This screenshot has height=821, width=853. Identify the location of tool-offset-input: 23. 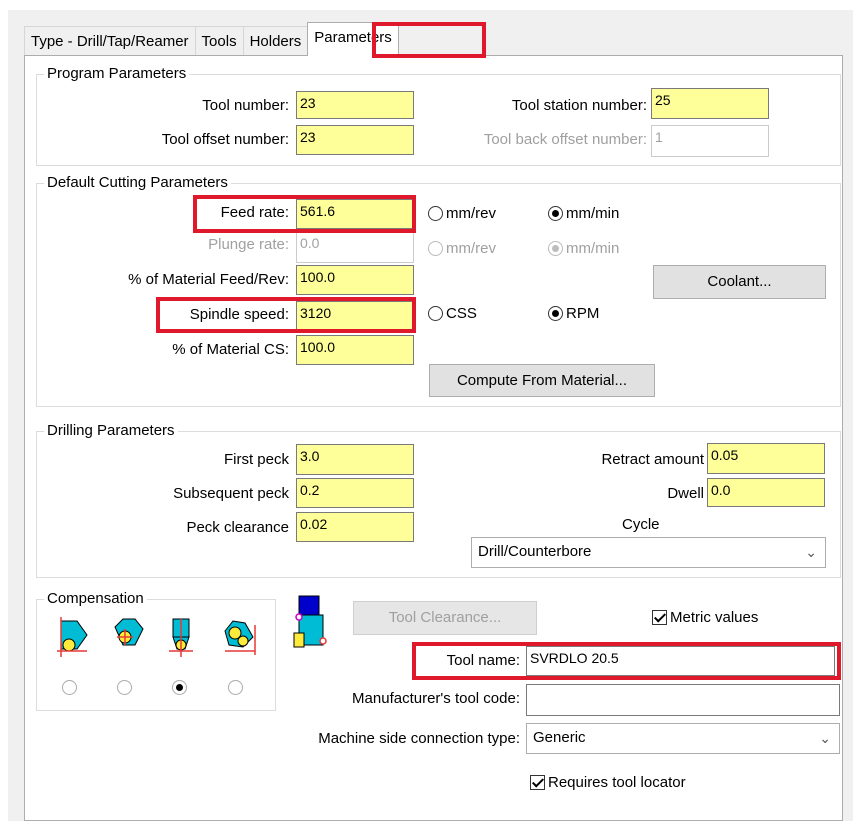
(355, 140).